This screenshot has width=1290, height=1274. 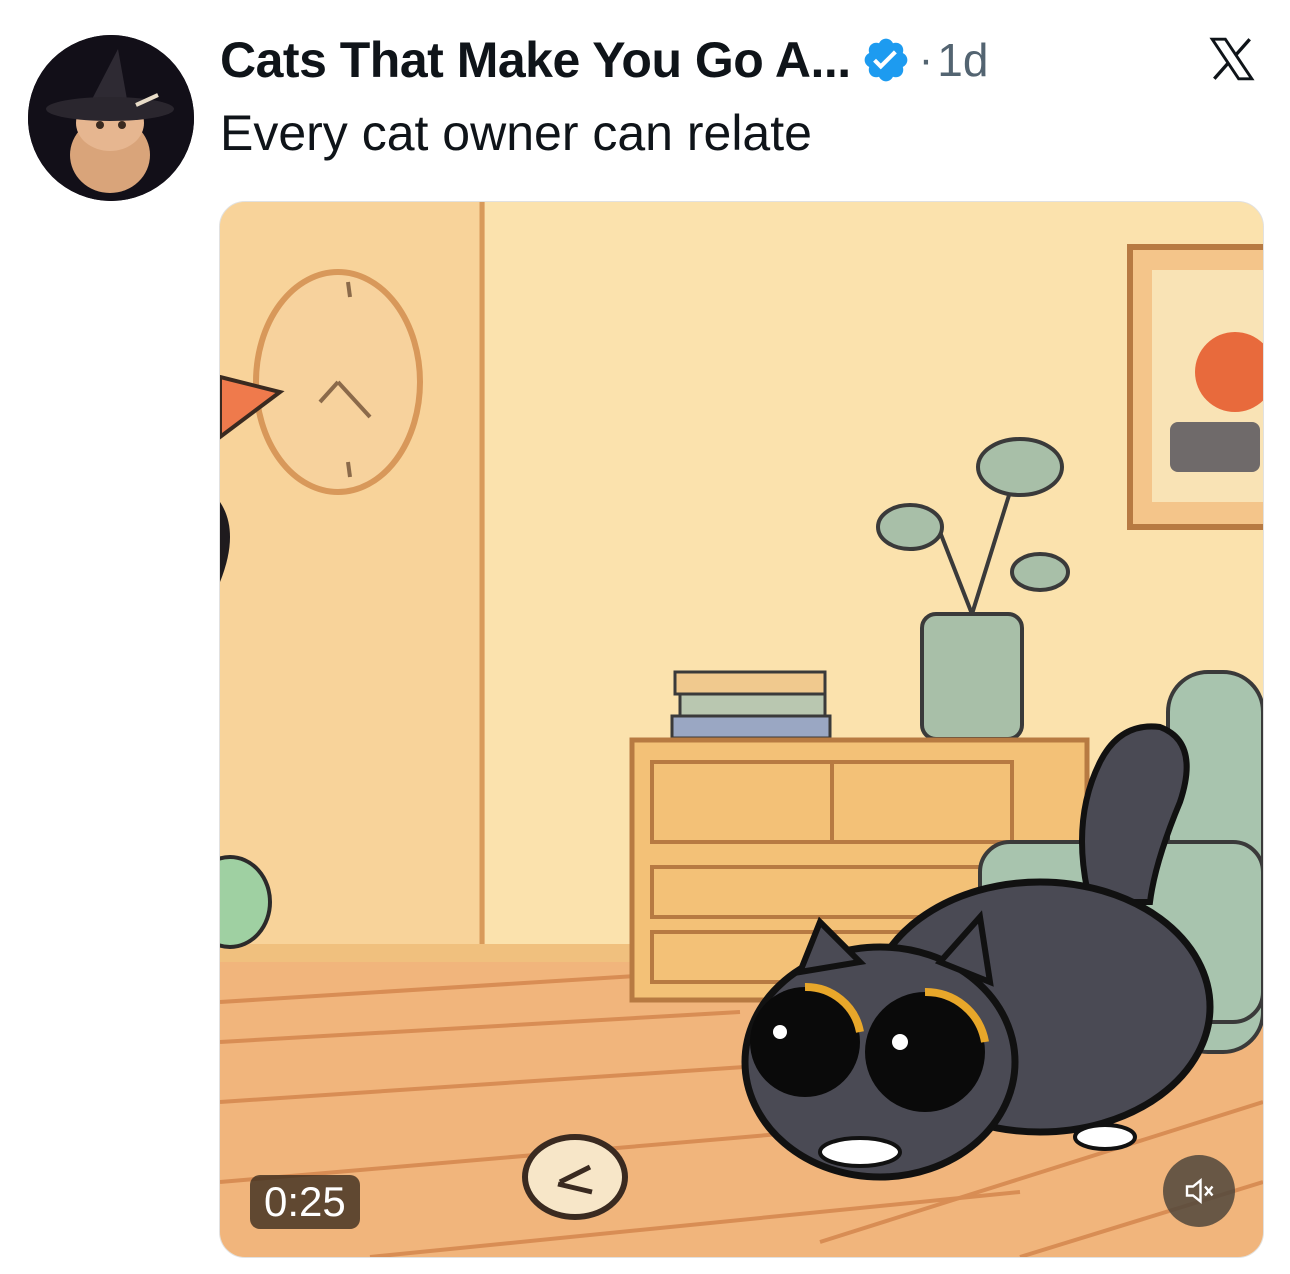 I want to click on author-avatar, so click(x=111, y=118).